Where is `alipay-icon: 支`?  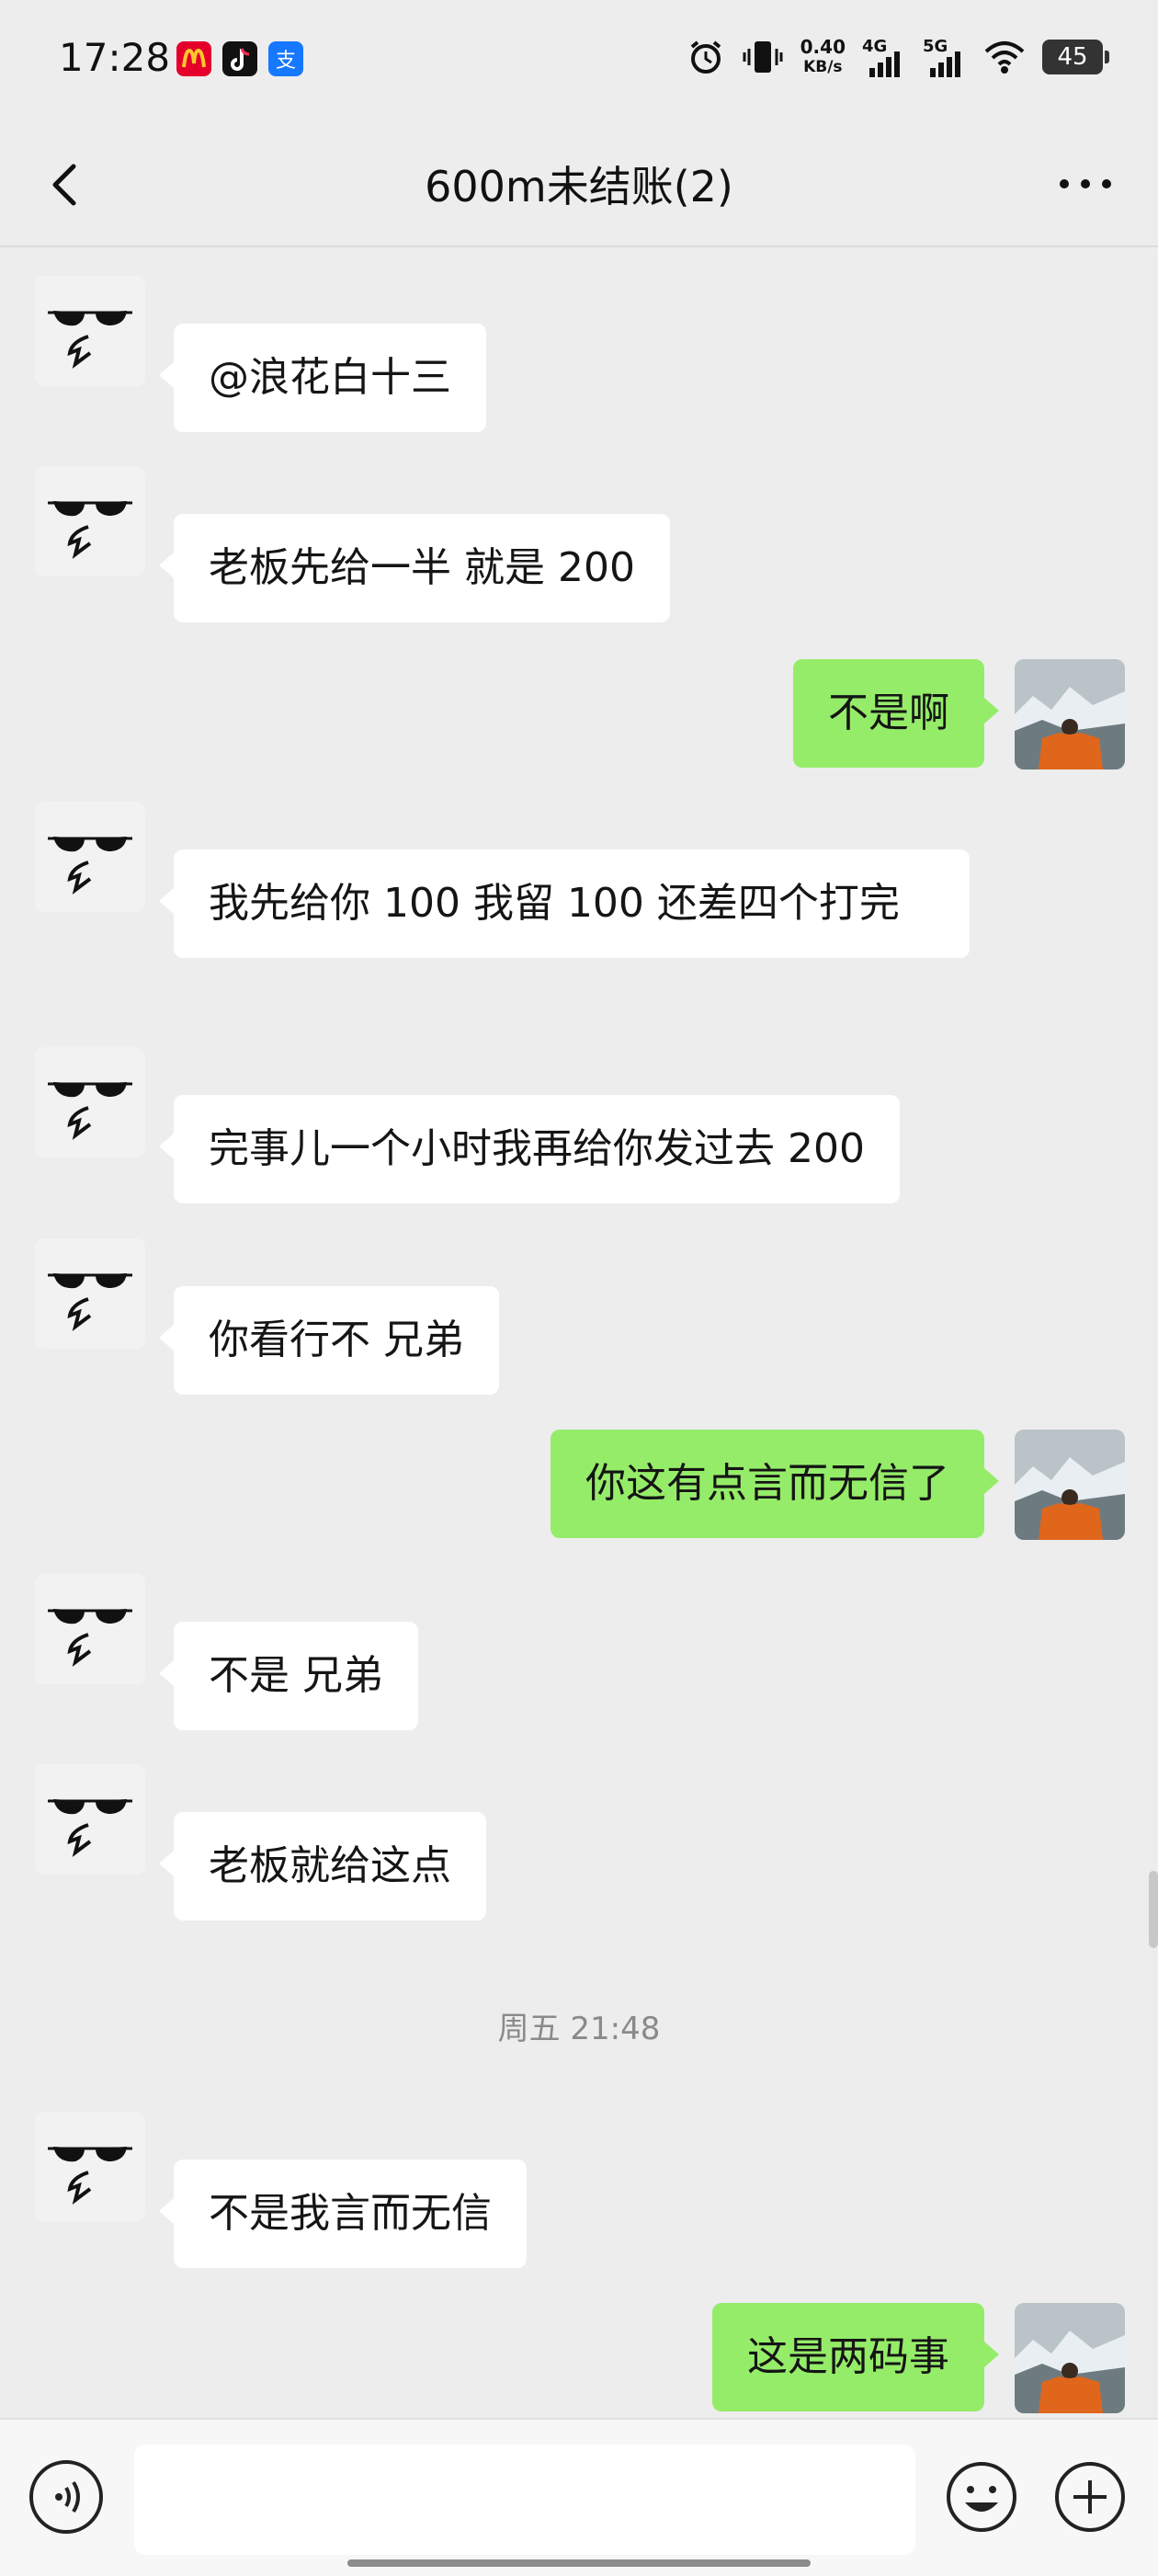 alipay-icon: 支 is located at coordinates (285, 58).